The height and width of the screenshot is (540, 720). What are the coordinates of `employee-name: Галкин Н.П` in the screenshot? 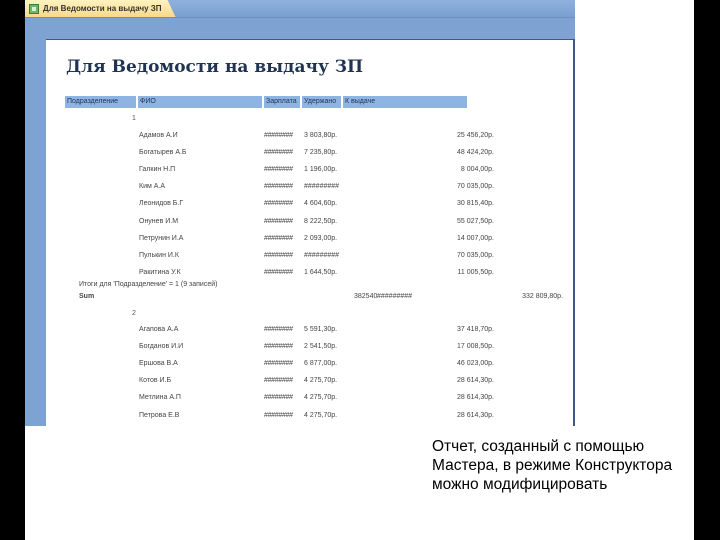 It's located at (157, 170).